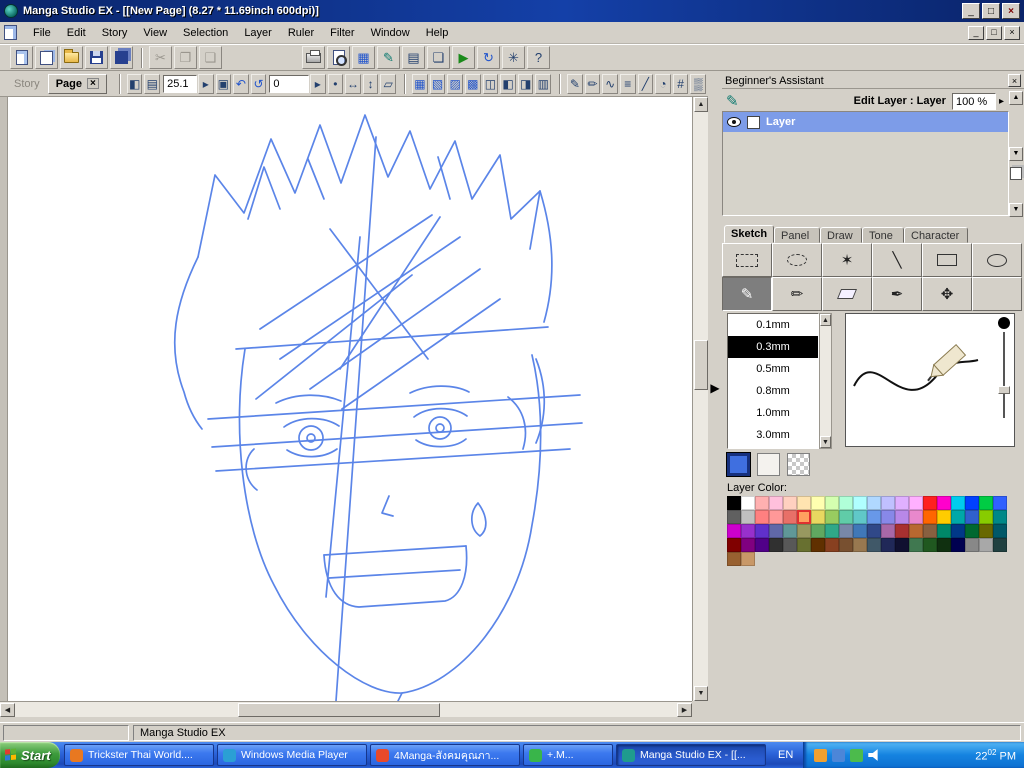  I want to click on layer-manager-button: ❏, so click(438, 57).